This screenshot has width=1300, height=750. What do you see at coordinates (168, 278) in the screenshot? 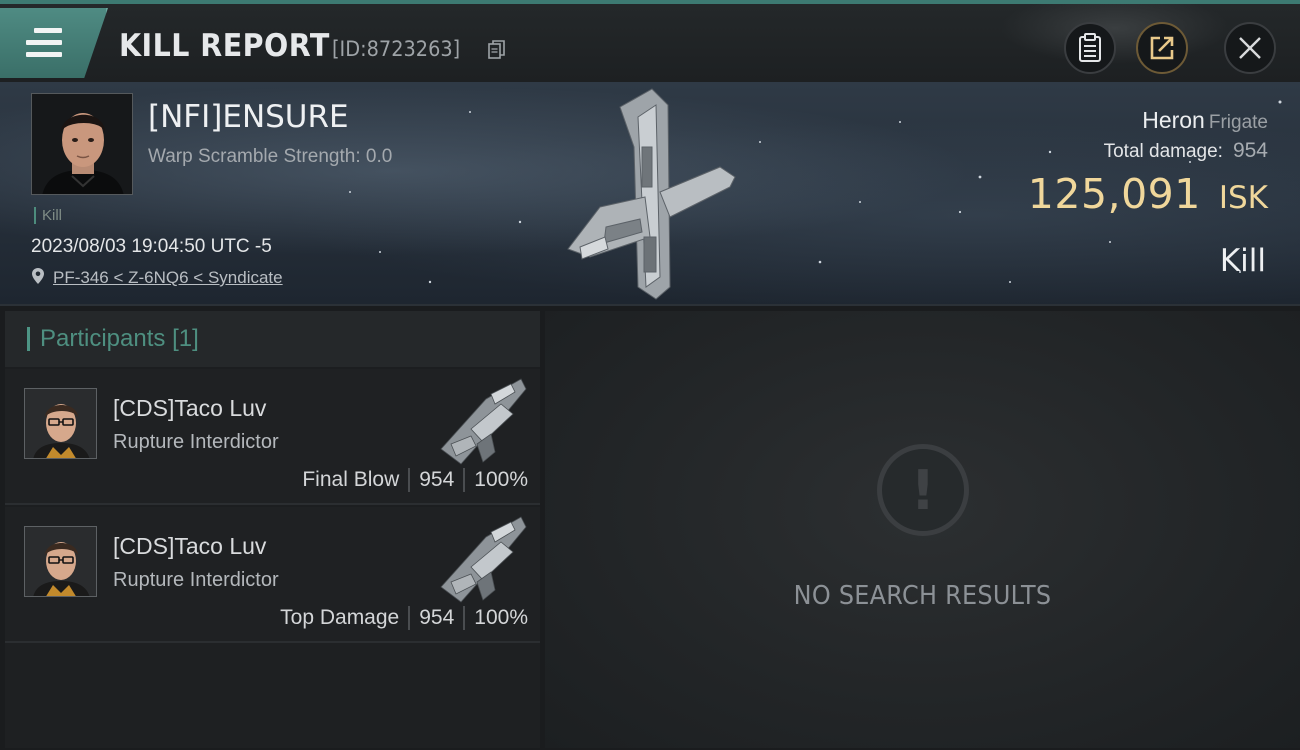
I see `location-link: PF-346 < Z-6NQ6 < Syndicate` at bounding box center [168, 278].